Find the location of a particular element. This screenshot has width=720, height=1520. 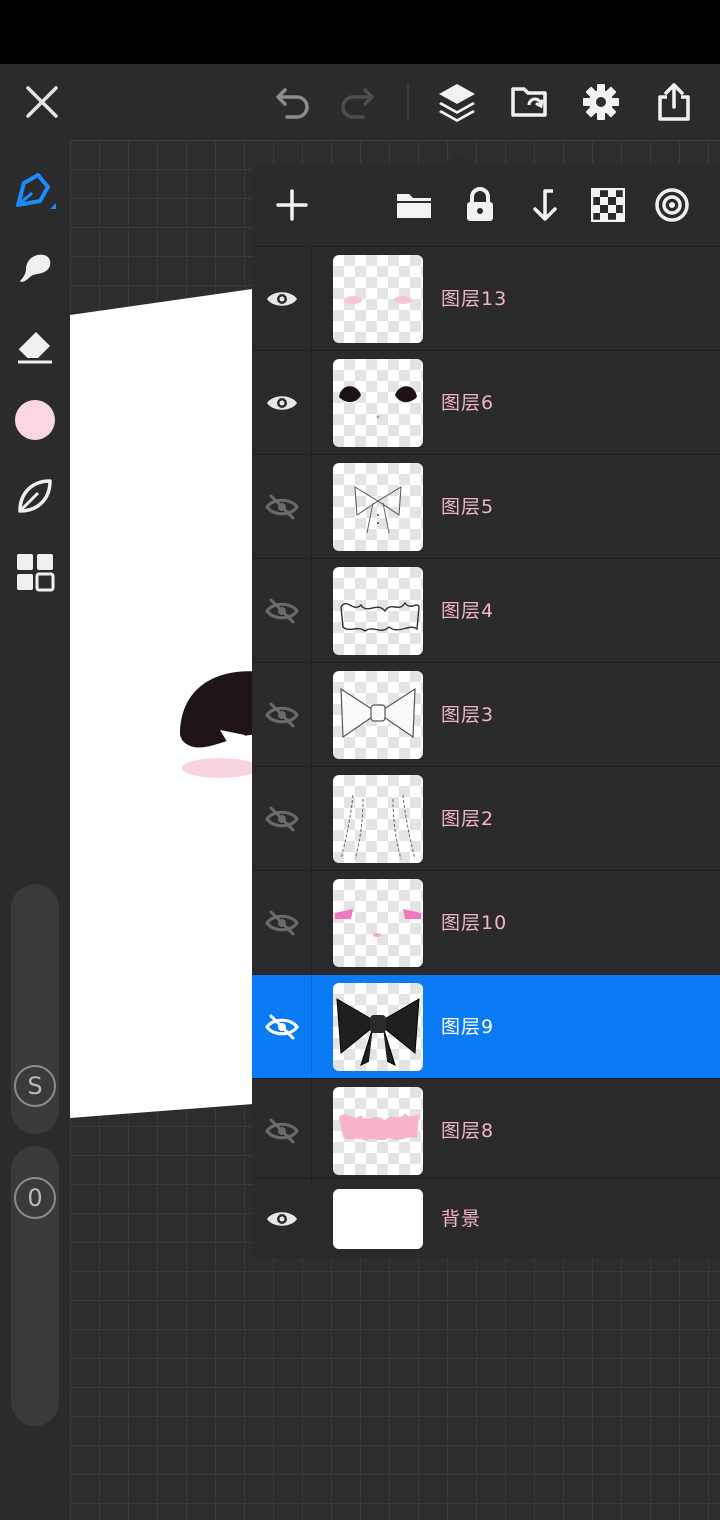

undo-icon is located at coordinates (292, 103).